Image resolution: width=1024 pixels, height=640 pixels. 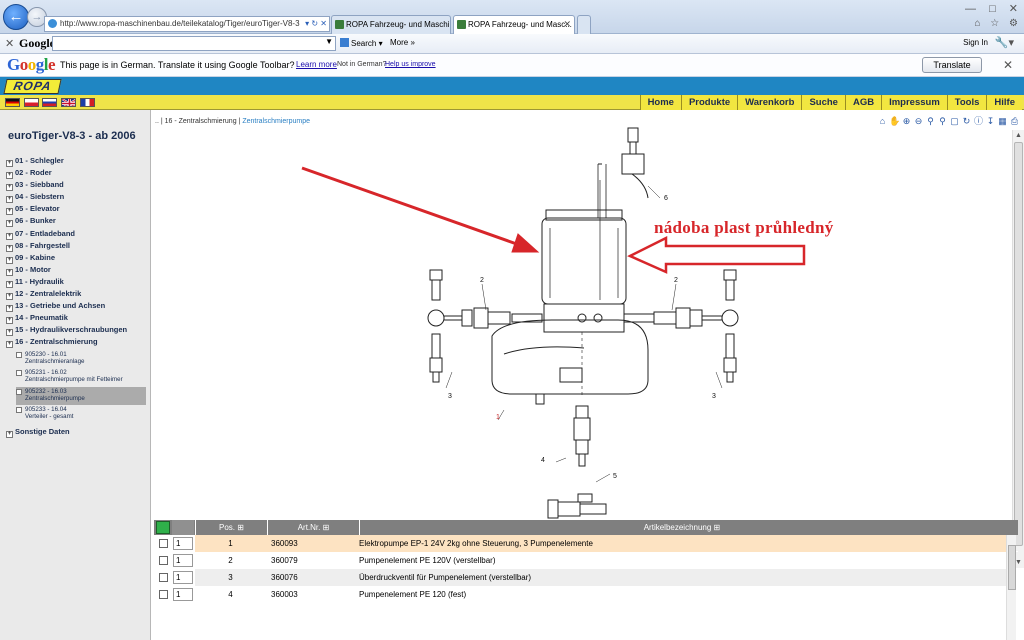 What do you see at coordinates (567, 24) in the screenshot?
I see `tab-close-icon: ✕` at bounding box center [567, 24].